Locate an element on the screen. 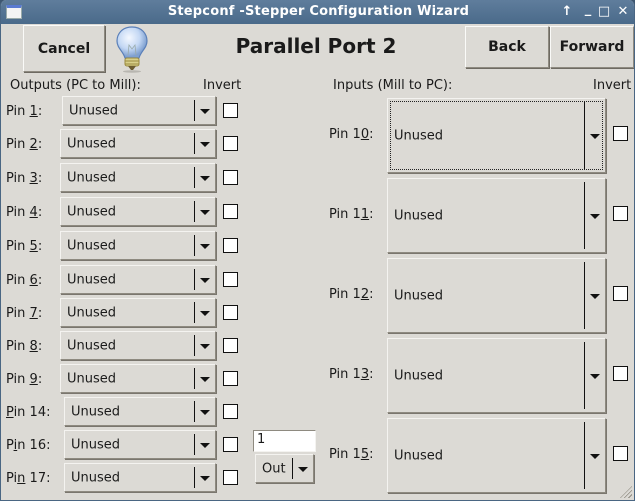  output-pin-label: Pin 17: is located at coordinates (28, 478).